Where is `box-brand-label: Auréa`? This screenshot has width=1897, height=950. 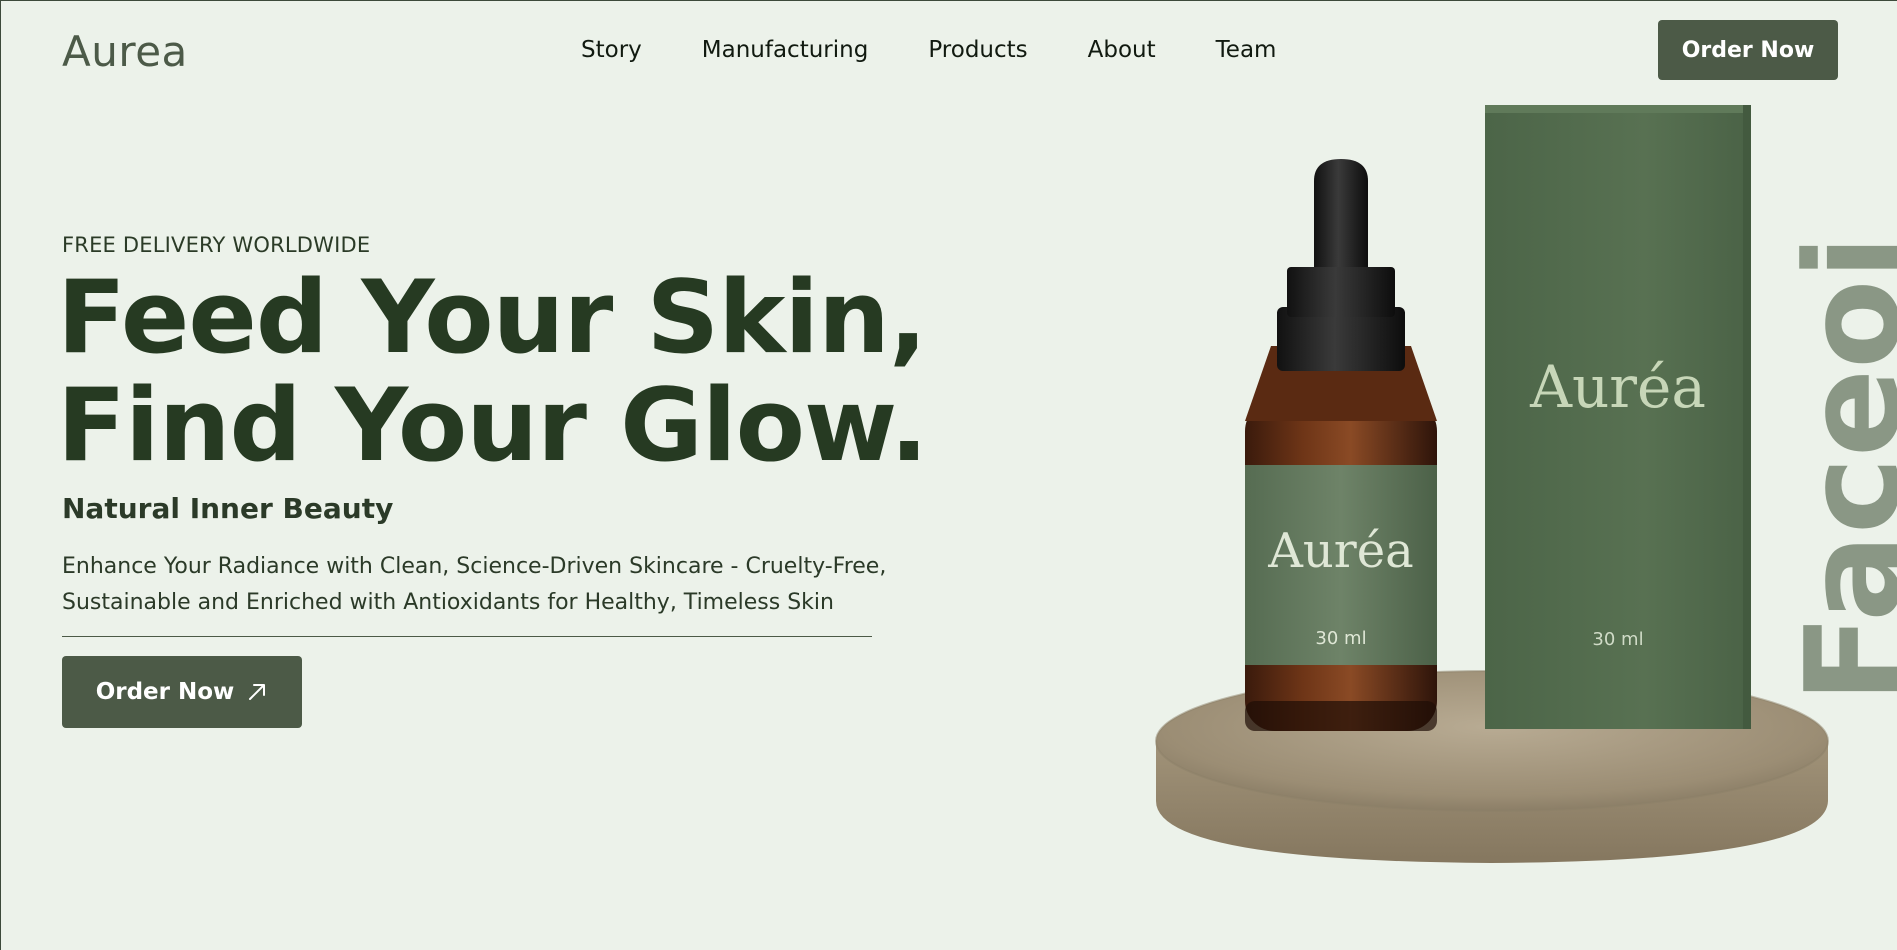 box-brand-label: Auréa is located at coordinates (1618, 387).